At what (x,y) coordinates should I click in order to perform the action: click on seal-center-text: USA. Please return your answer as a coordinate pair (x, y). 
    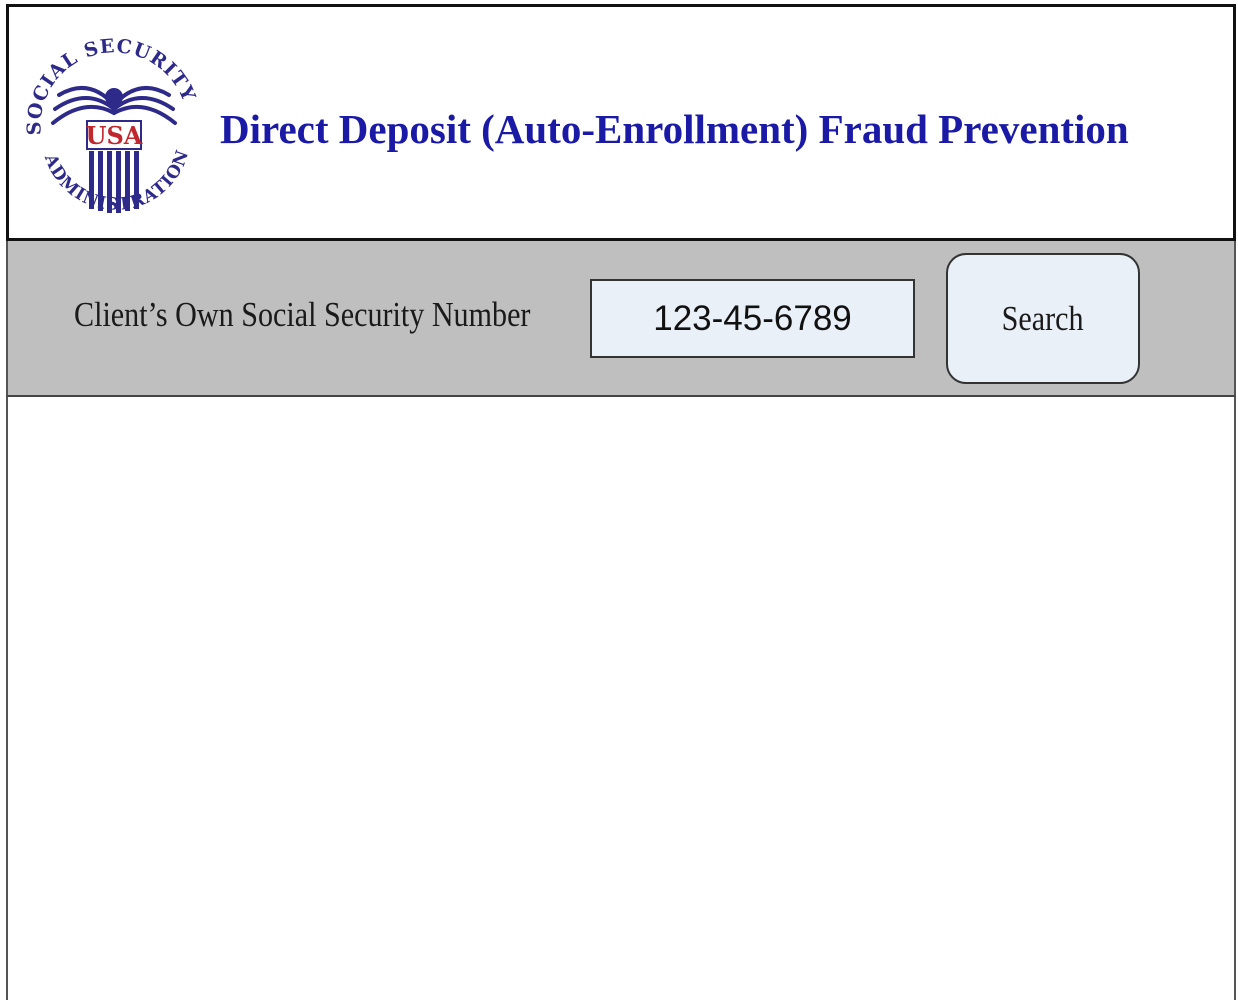
    Looking at the image, I should click on (114, 135).